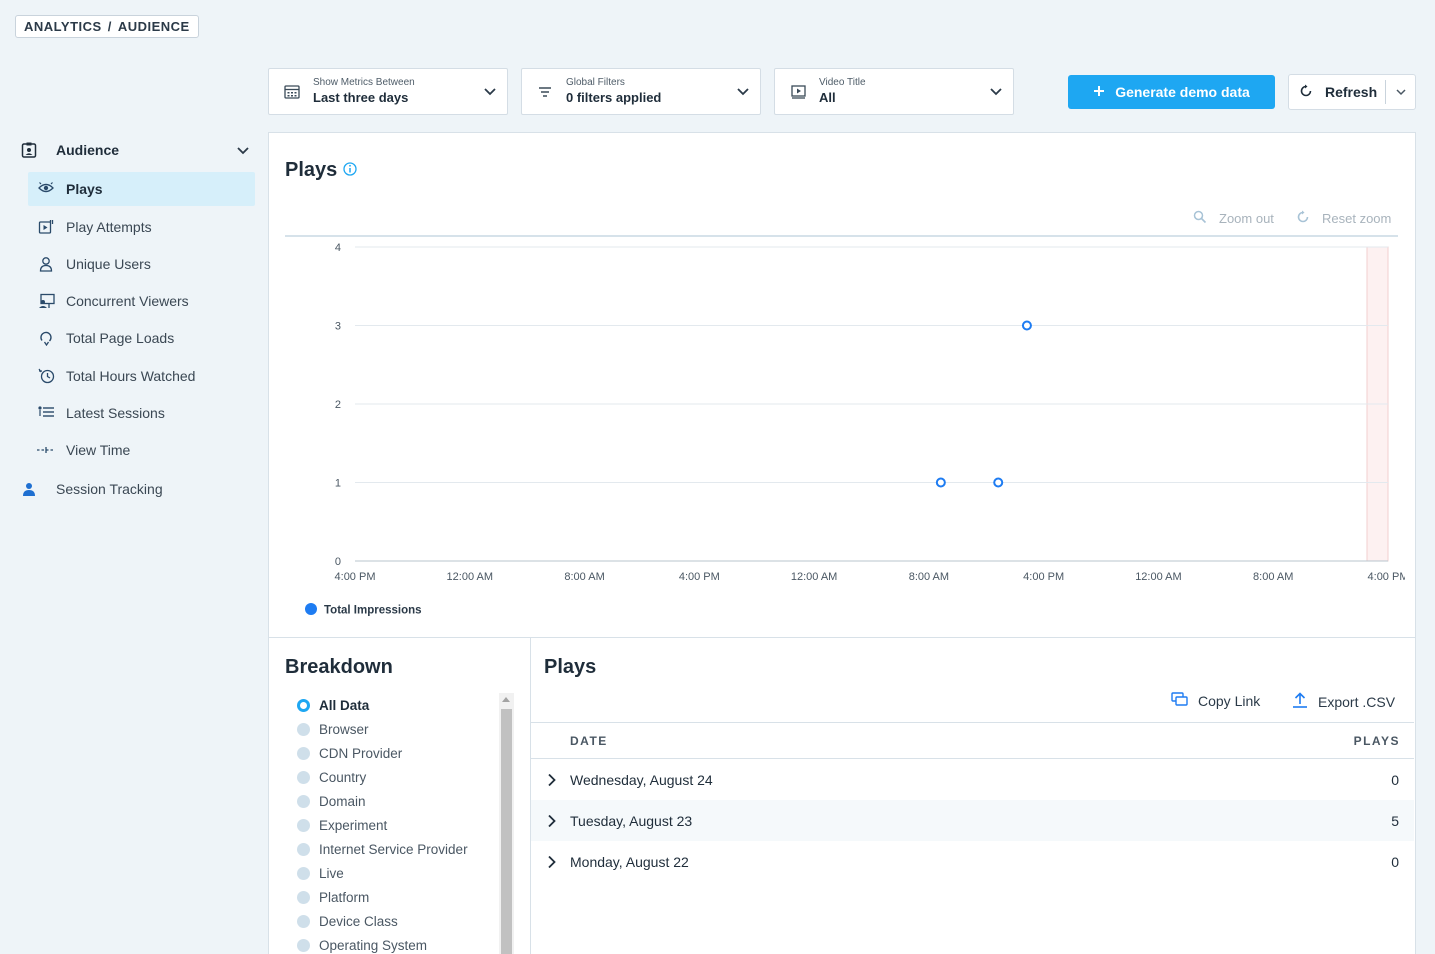  Describe the element at coordinates (338, 327) in the screenshot. I see `y-tick-label: 3` at that location.